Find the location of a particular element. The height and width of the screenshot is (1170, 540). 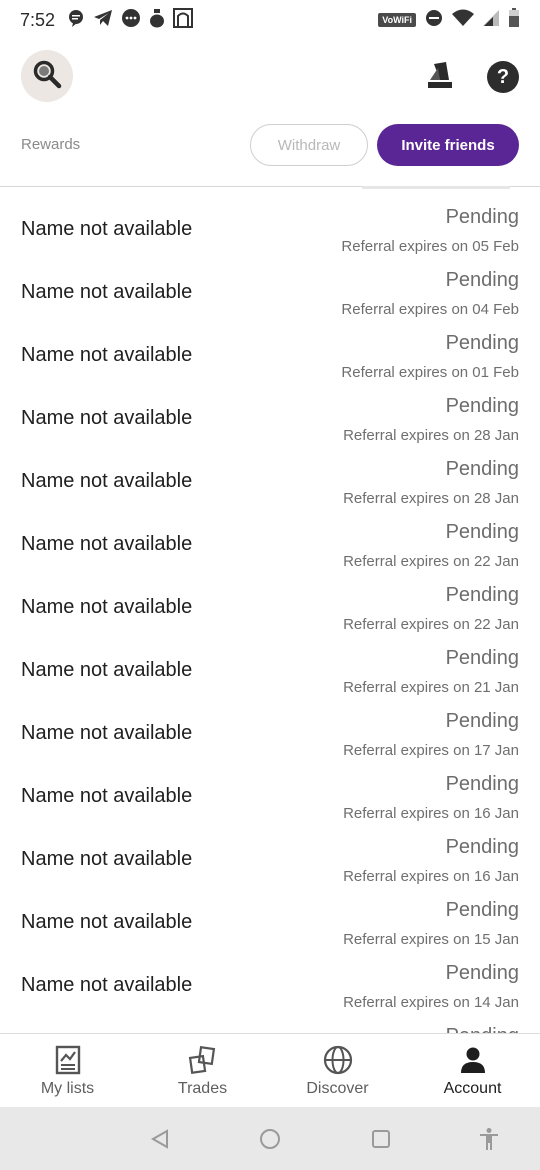

search-icon is located at coordinates (47, 76).